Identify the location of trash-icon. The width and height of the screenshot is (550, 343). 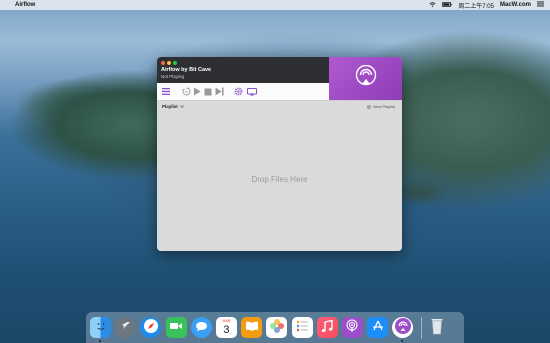
(437, 327).